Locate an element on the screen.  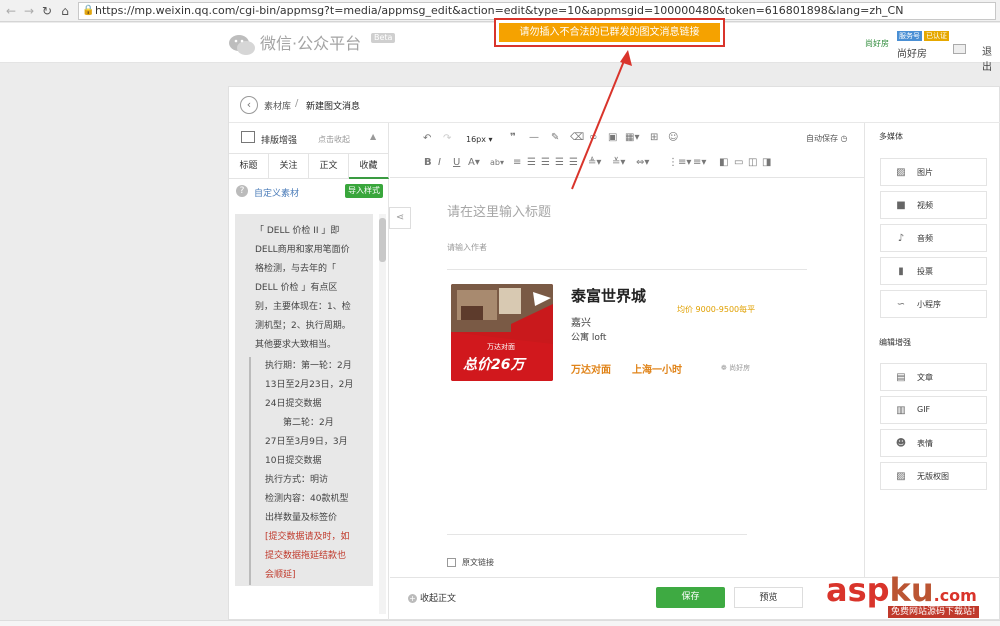
insert-copyright-free-image-button: ▨ 无版权图 is located at coordinates (933, 476).